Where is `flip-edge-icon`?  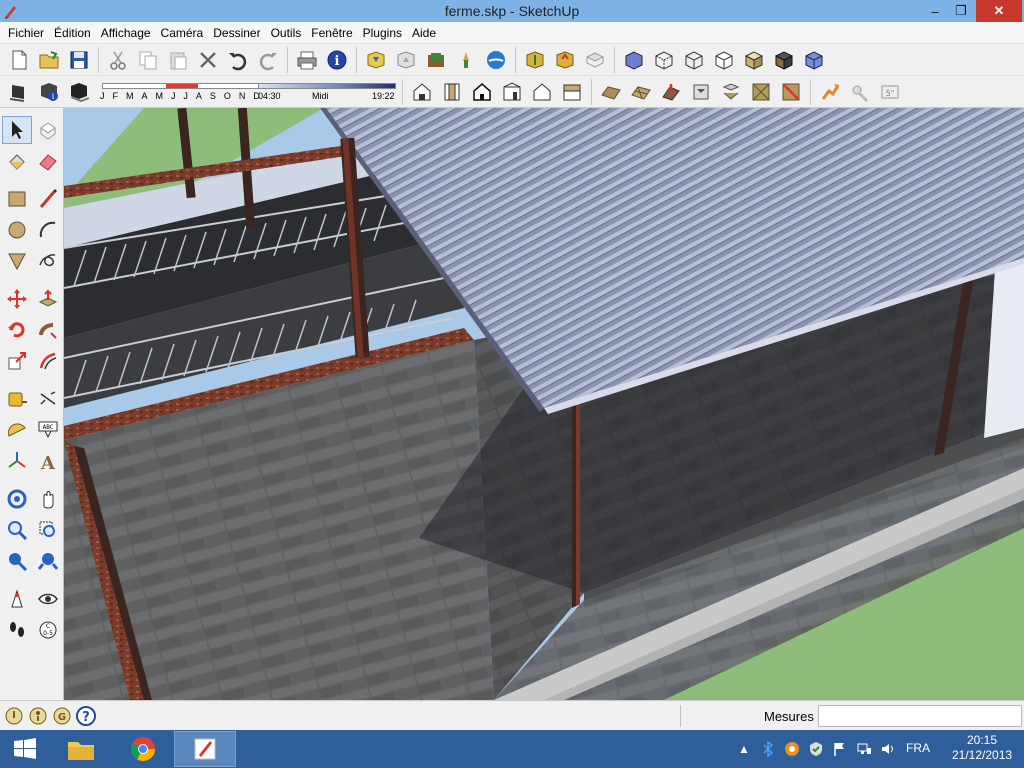
flip-edge-icon is located at coordinates (791, 92).